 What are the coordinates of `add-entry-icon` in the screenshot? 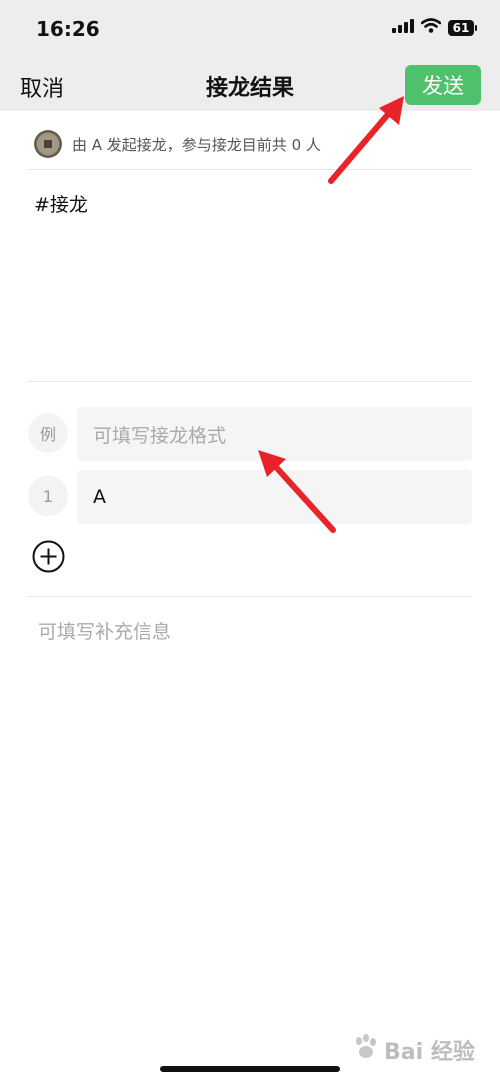 It's located at (48, 556).